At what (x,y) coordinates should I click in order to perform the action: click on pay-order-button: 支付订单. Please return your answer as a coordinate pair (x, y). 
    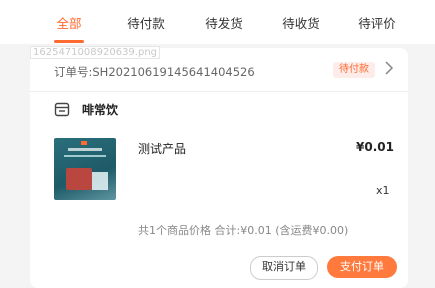
    Looking at the image, I should click on (362, 267).